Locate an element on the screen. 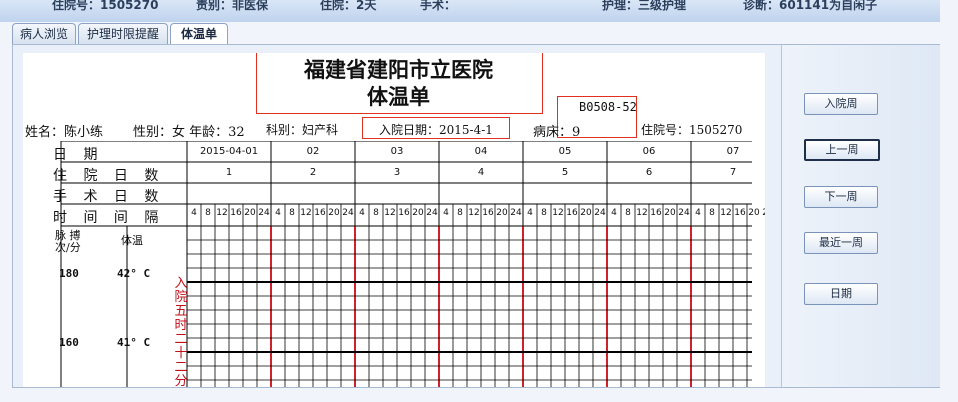  inpatient-day-cell: 5 is located at coordinates (565, 172).